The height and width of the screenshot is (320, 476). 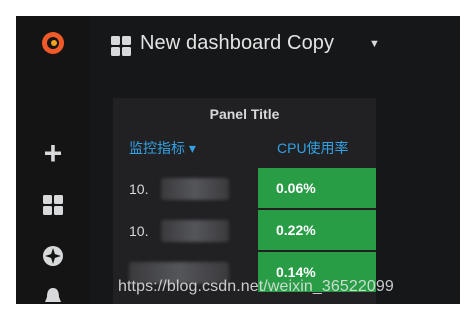 I want to click on column-header-cpu: CPU使用率, so click(x=313, y=148).